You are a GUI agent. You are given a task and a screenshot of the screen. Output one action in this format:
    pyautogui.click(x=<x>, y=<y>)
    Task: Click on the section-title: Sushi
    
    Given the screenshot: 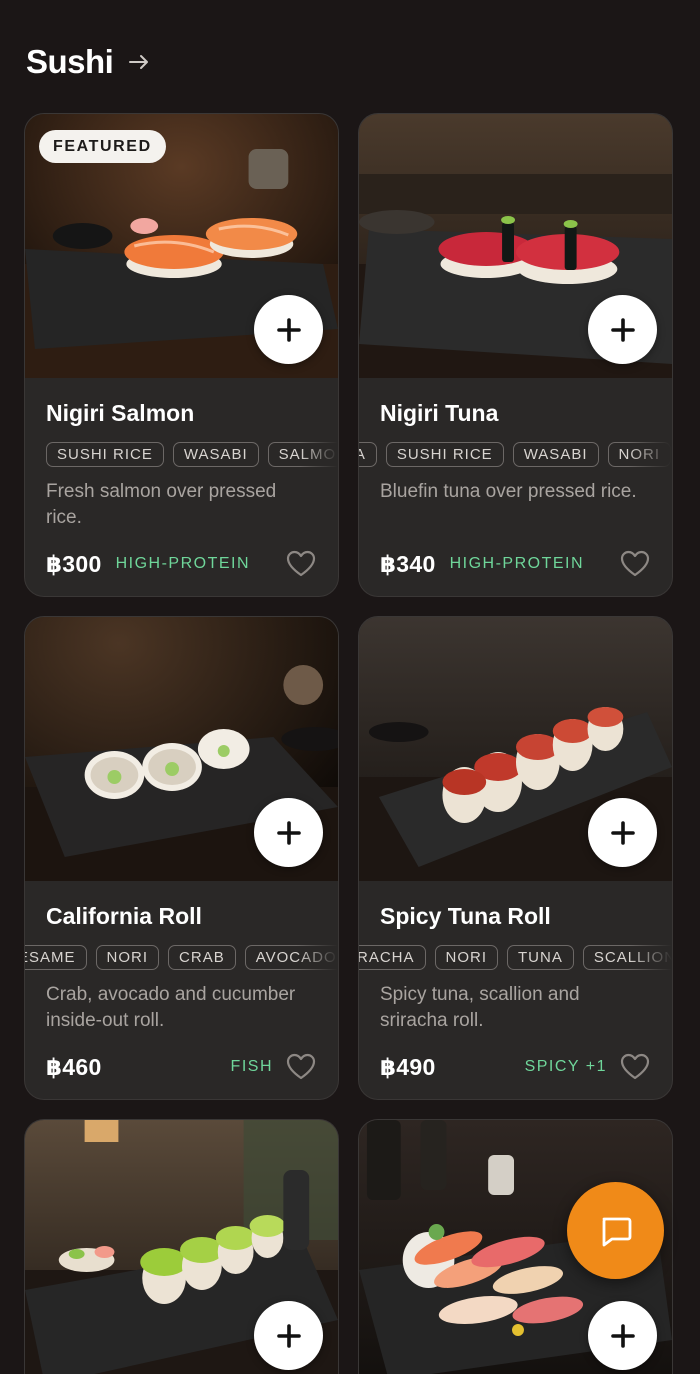 What is the action you would take?
    pyautogui.click(x=70, y=61)
    